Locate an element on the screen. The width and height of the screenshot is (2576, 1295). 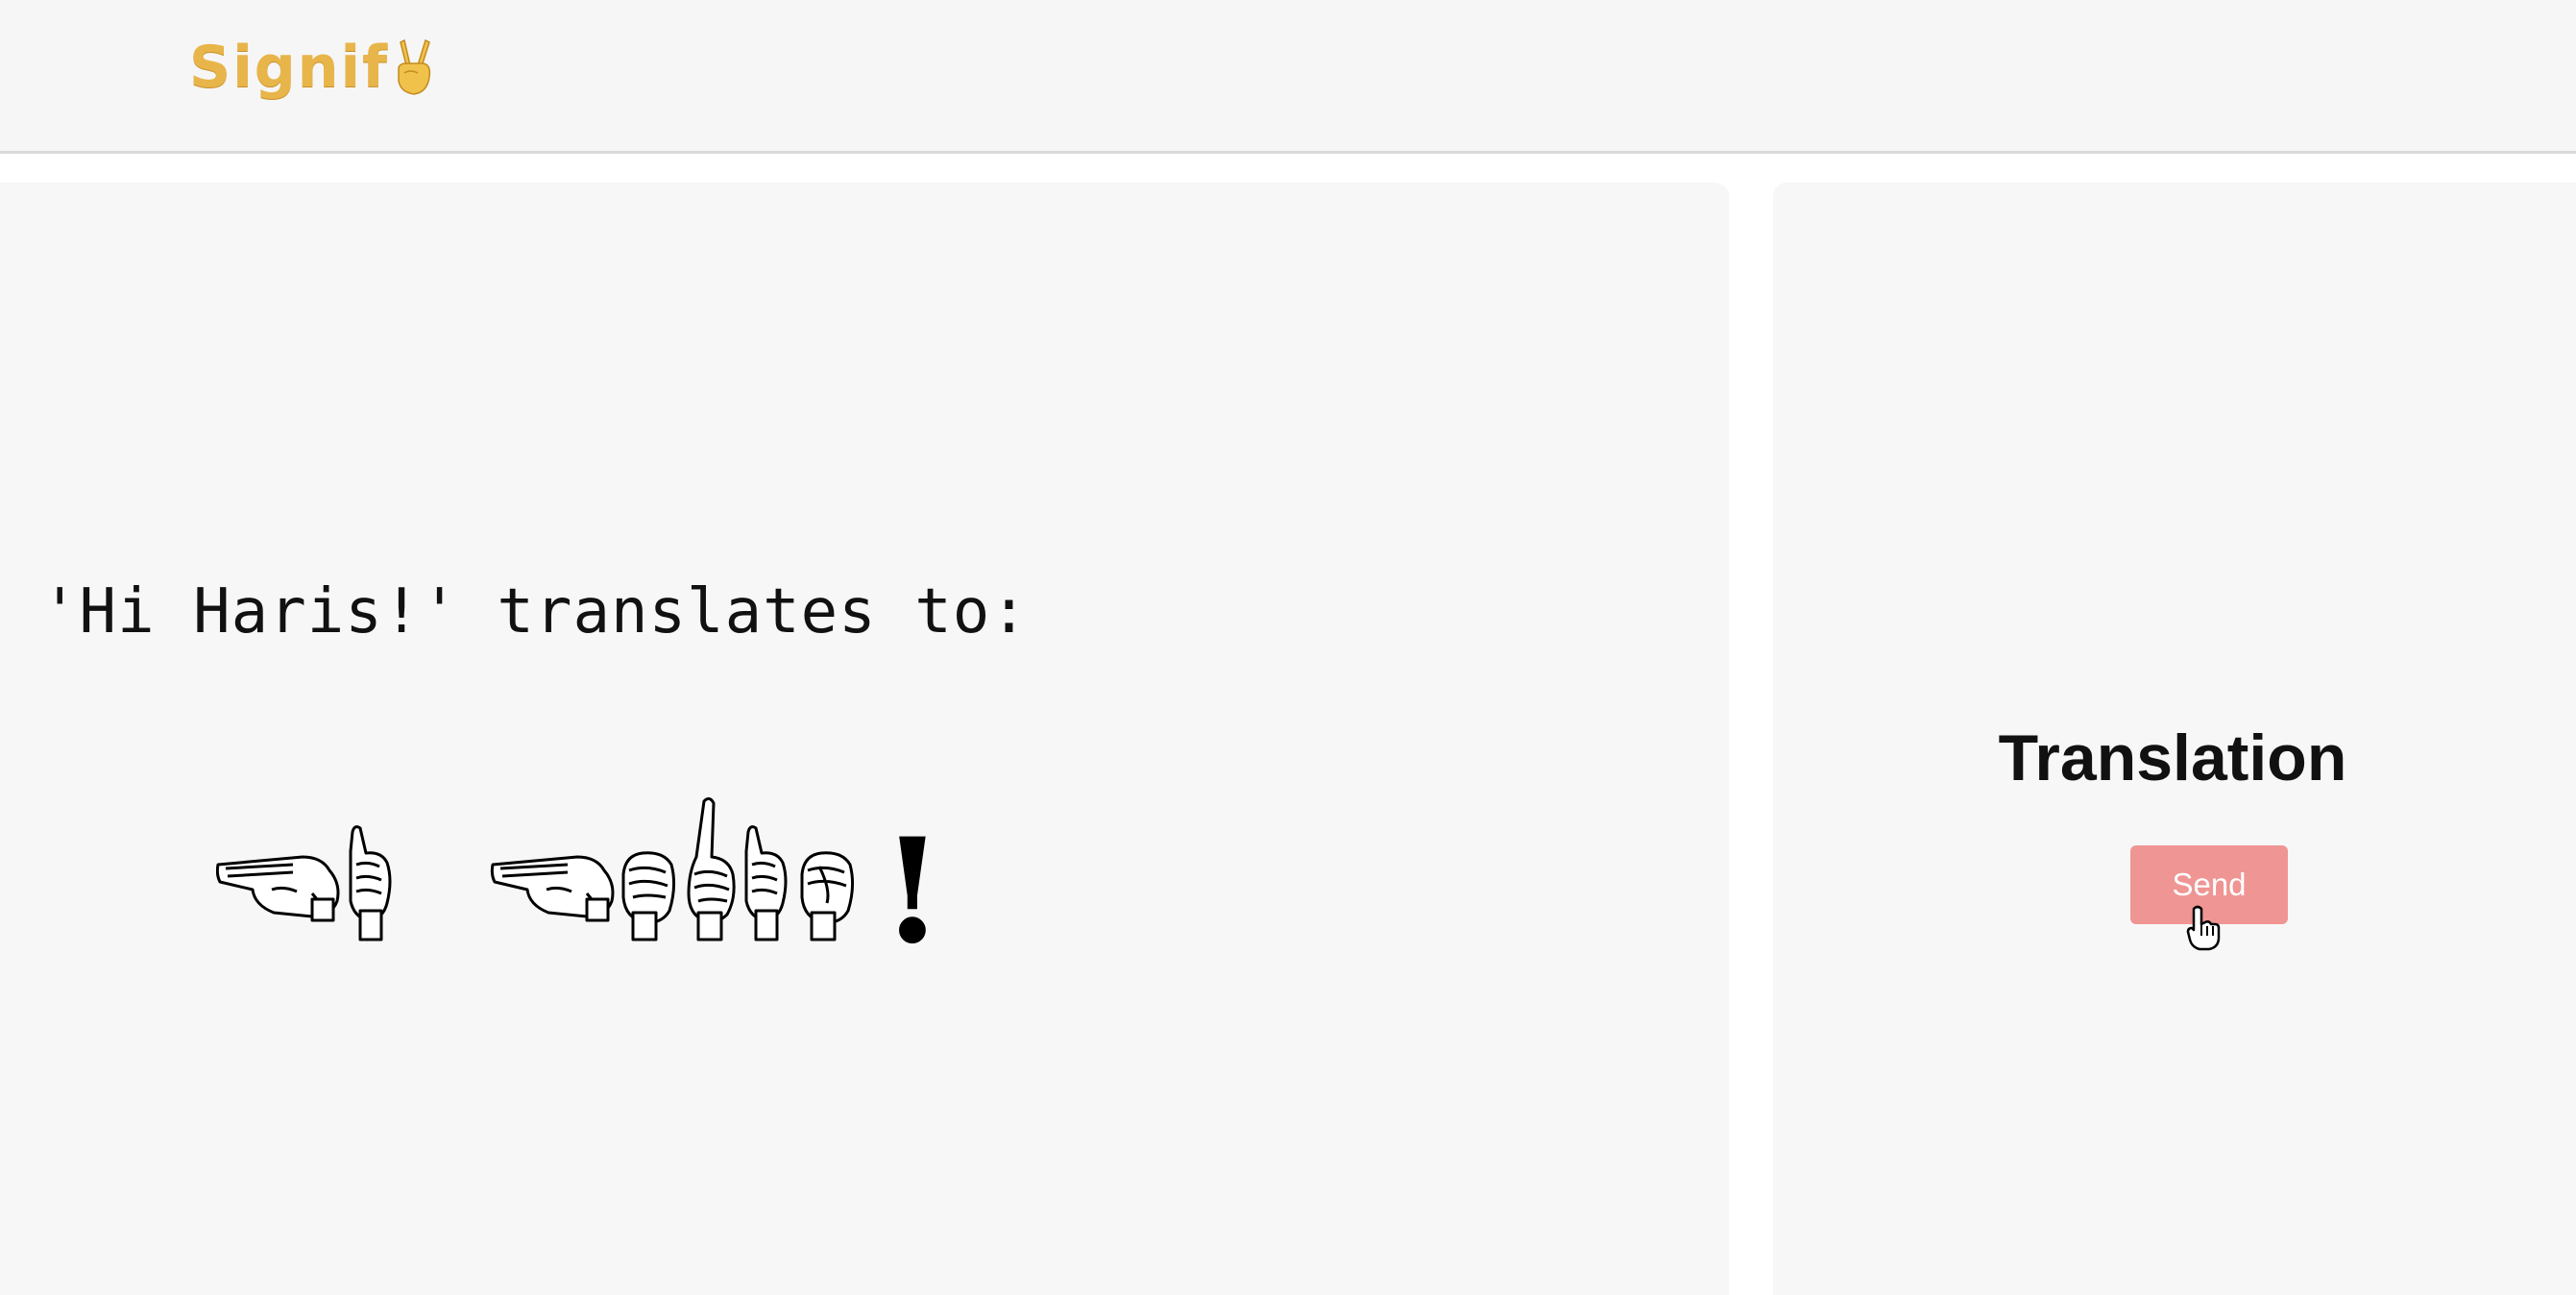
translation-heading: Translation is located at coordinates (2173, 757).